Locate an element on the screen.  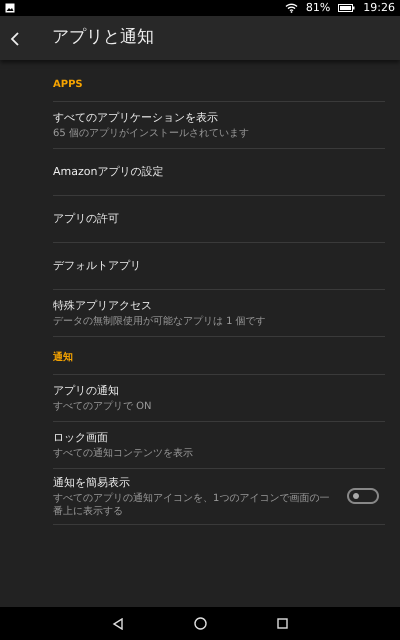
wifi-icon is located at coordinates (291, 8).